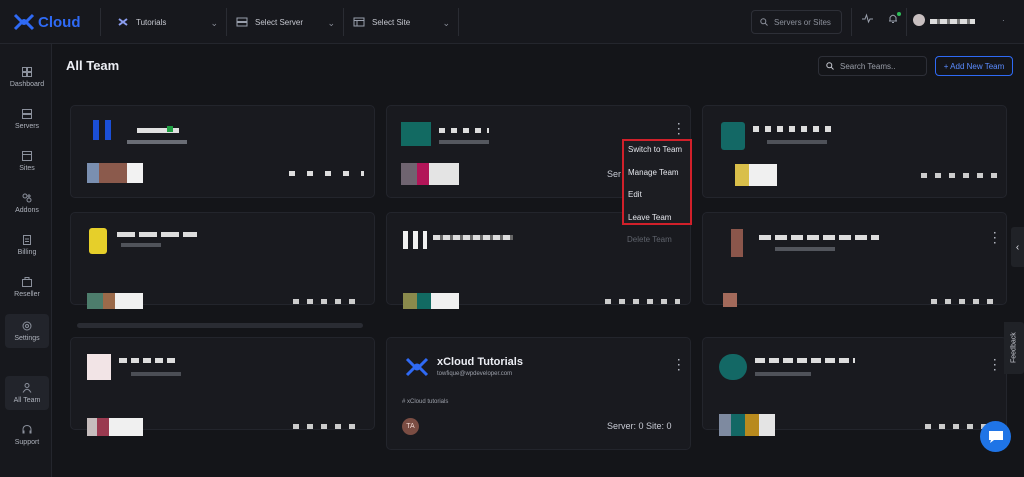  What do you see at coordinates (391, 22) in the screenshot?
I see `site-selector-label: Select Site` at bounding box center [391, 22].